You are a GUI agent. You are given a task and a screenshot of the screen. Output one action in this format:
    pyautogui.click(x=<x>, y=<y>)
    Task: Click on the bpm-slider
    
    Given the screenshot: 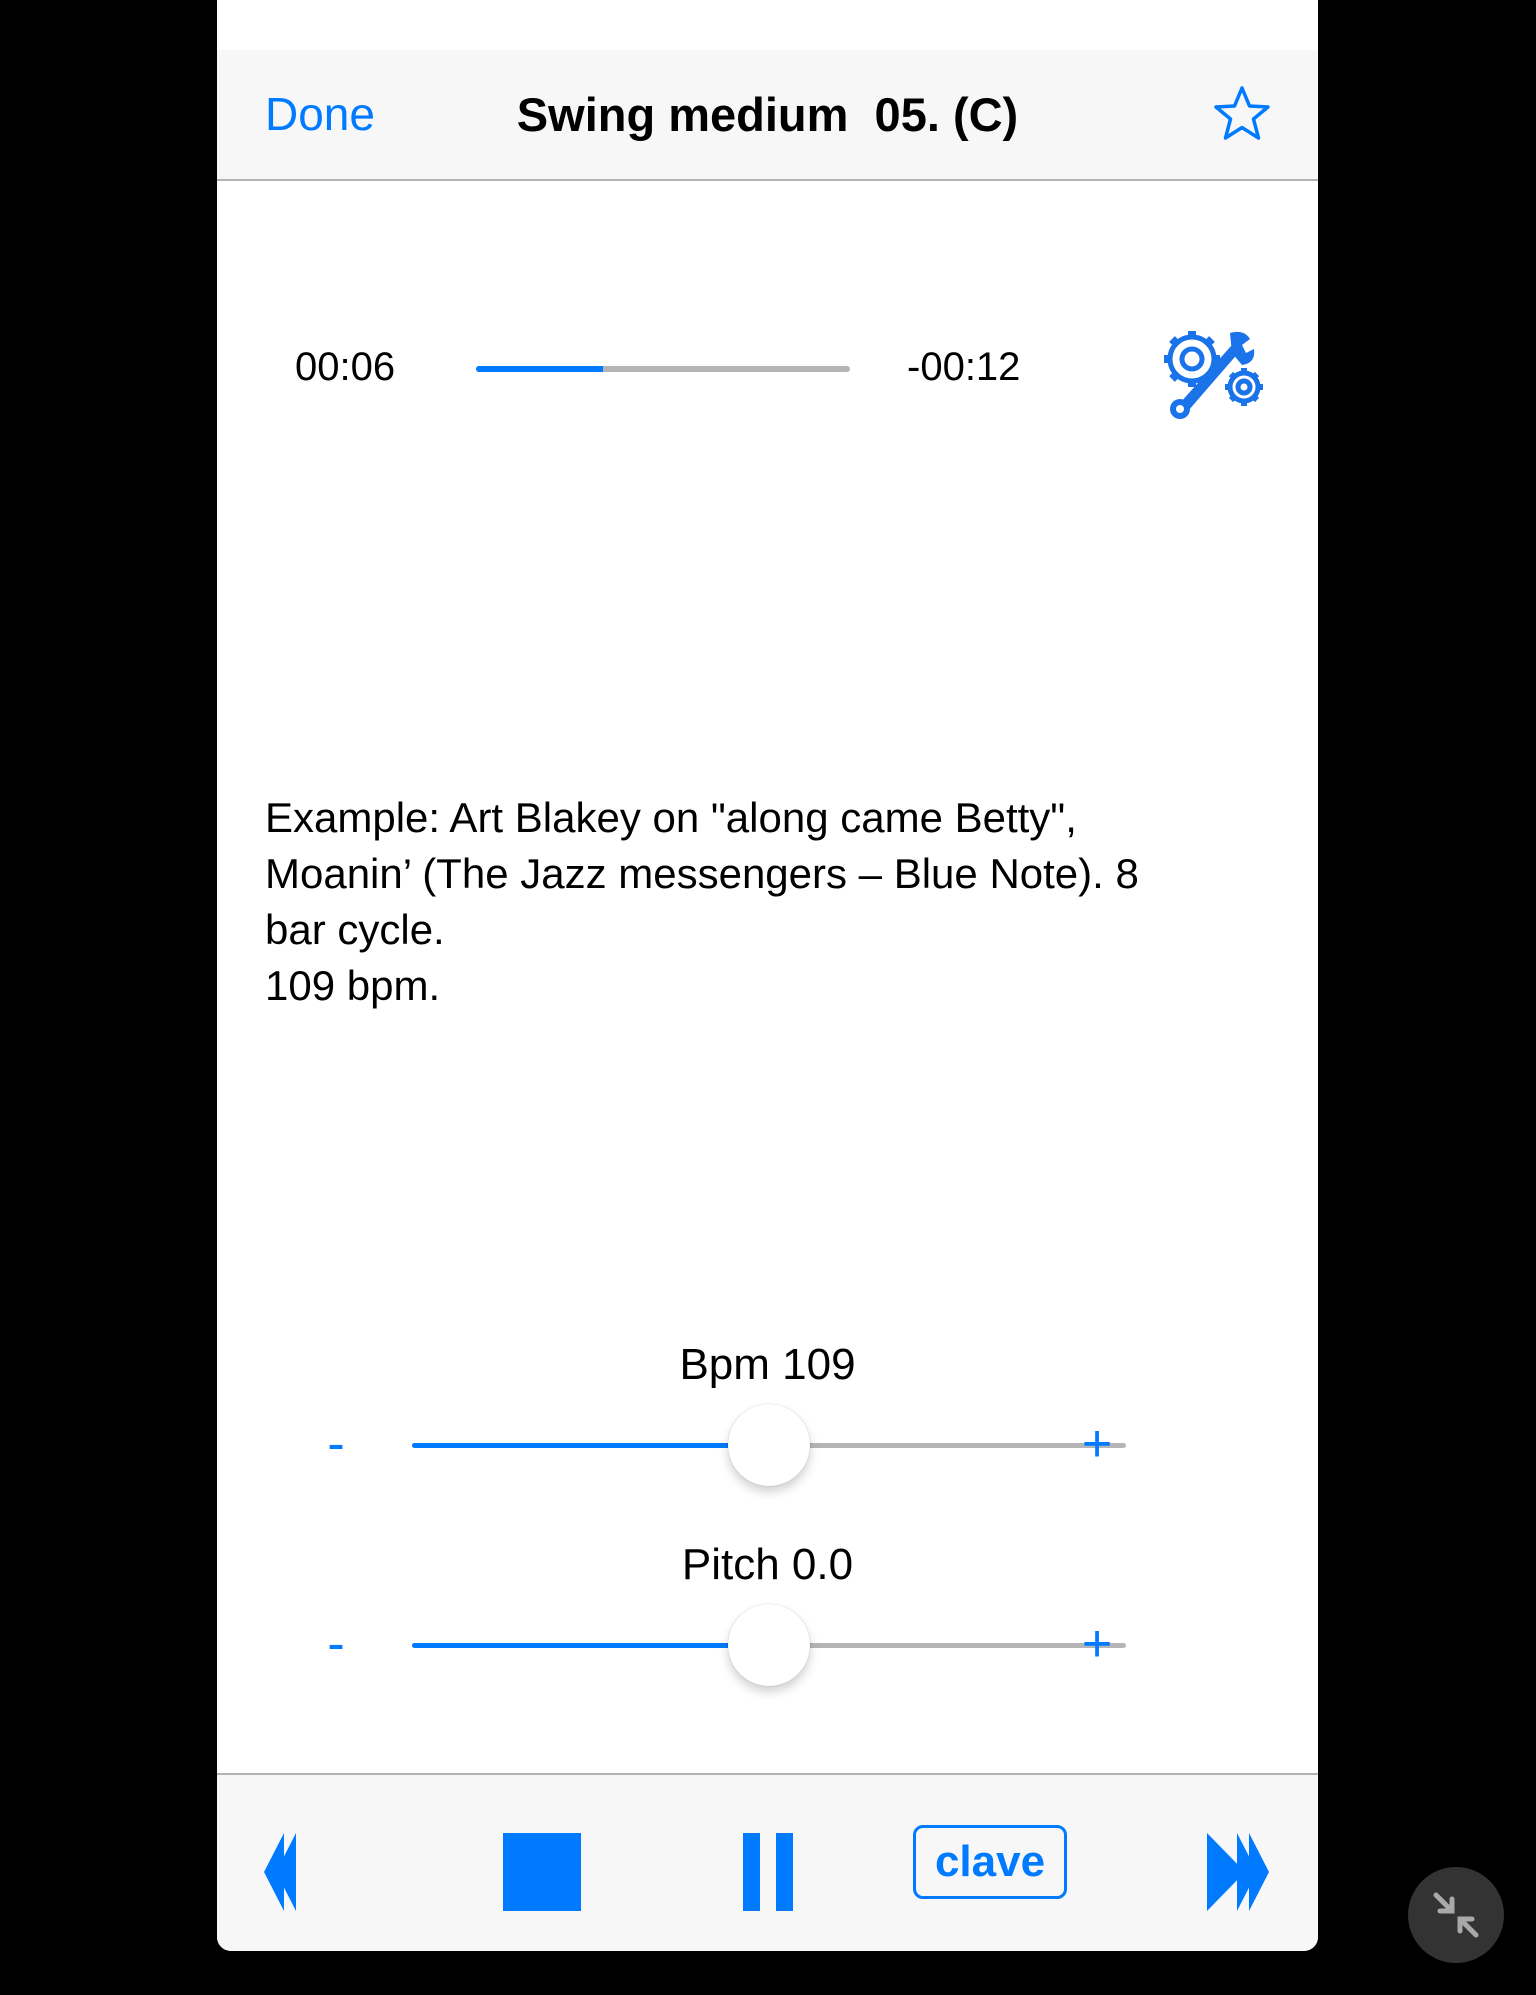 What is the action you would take?
    pyautogui.click(x=769, y=1445)
    